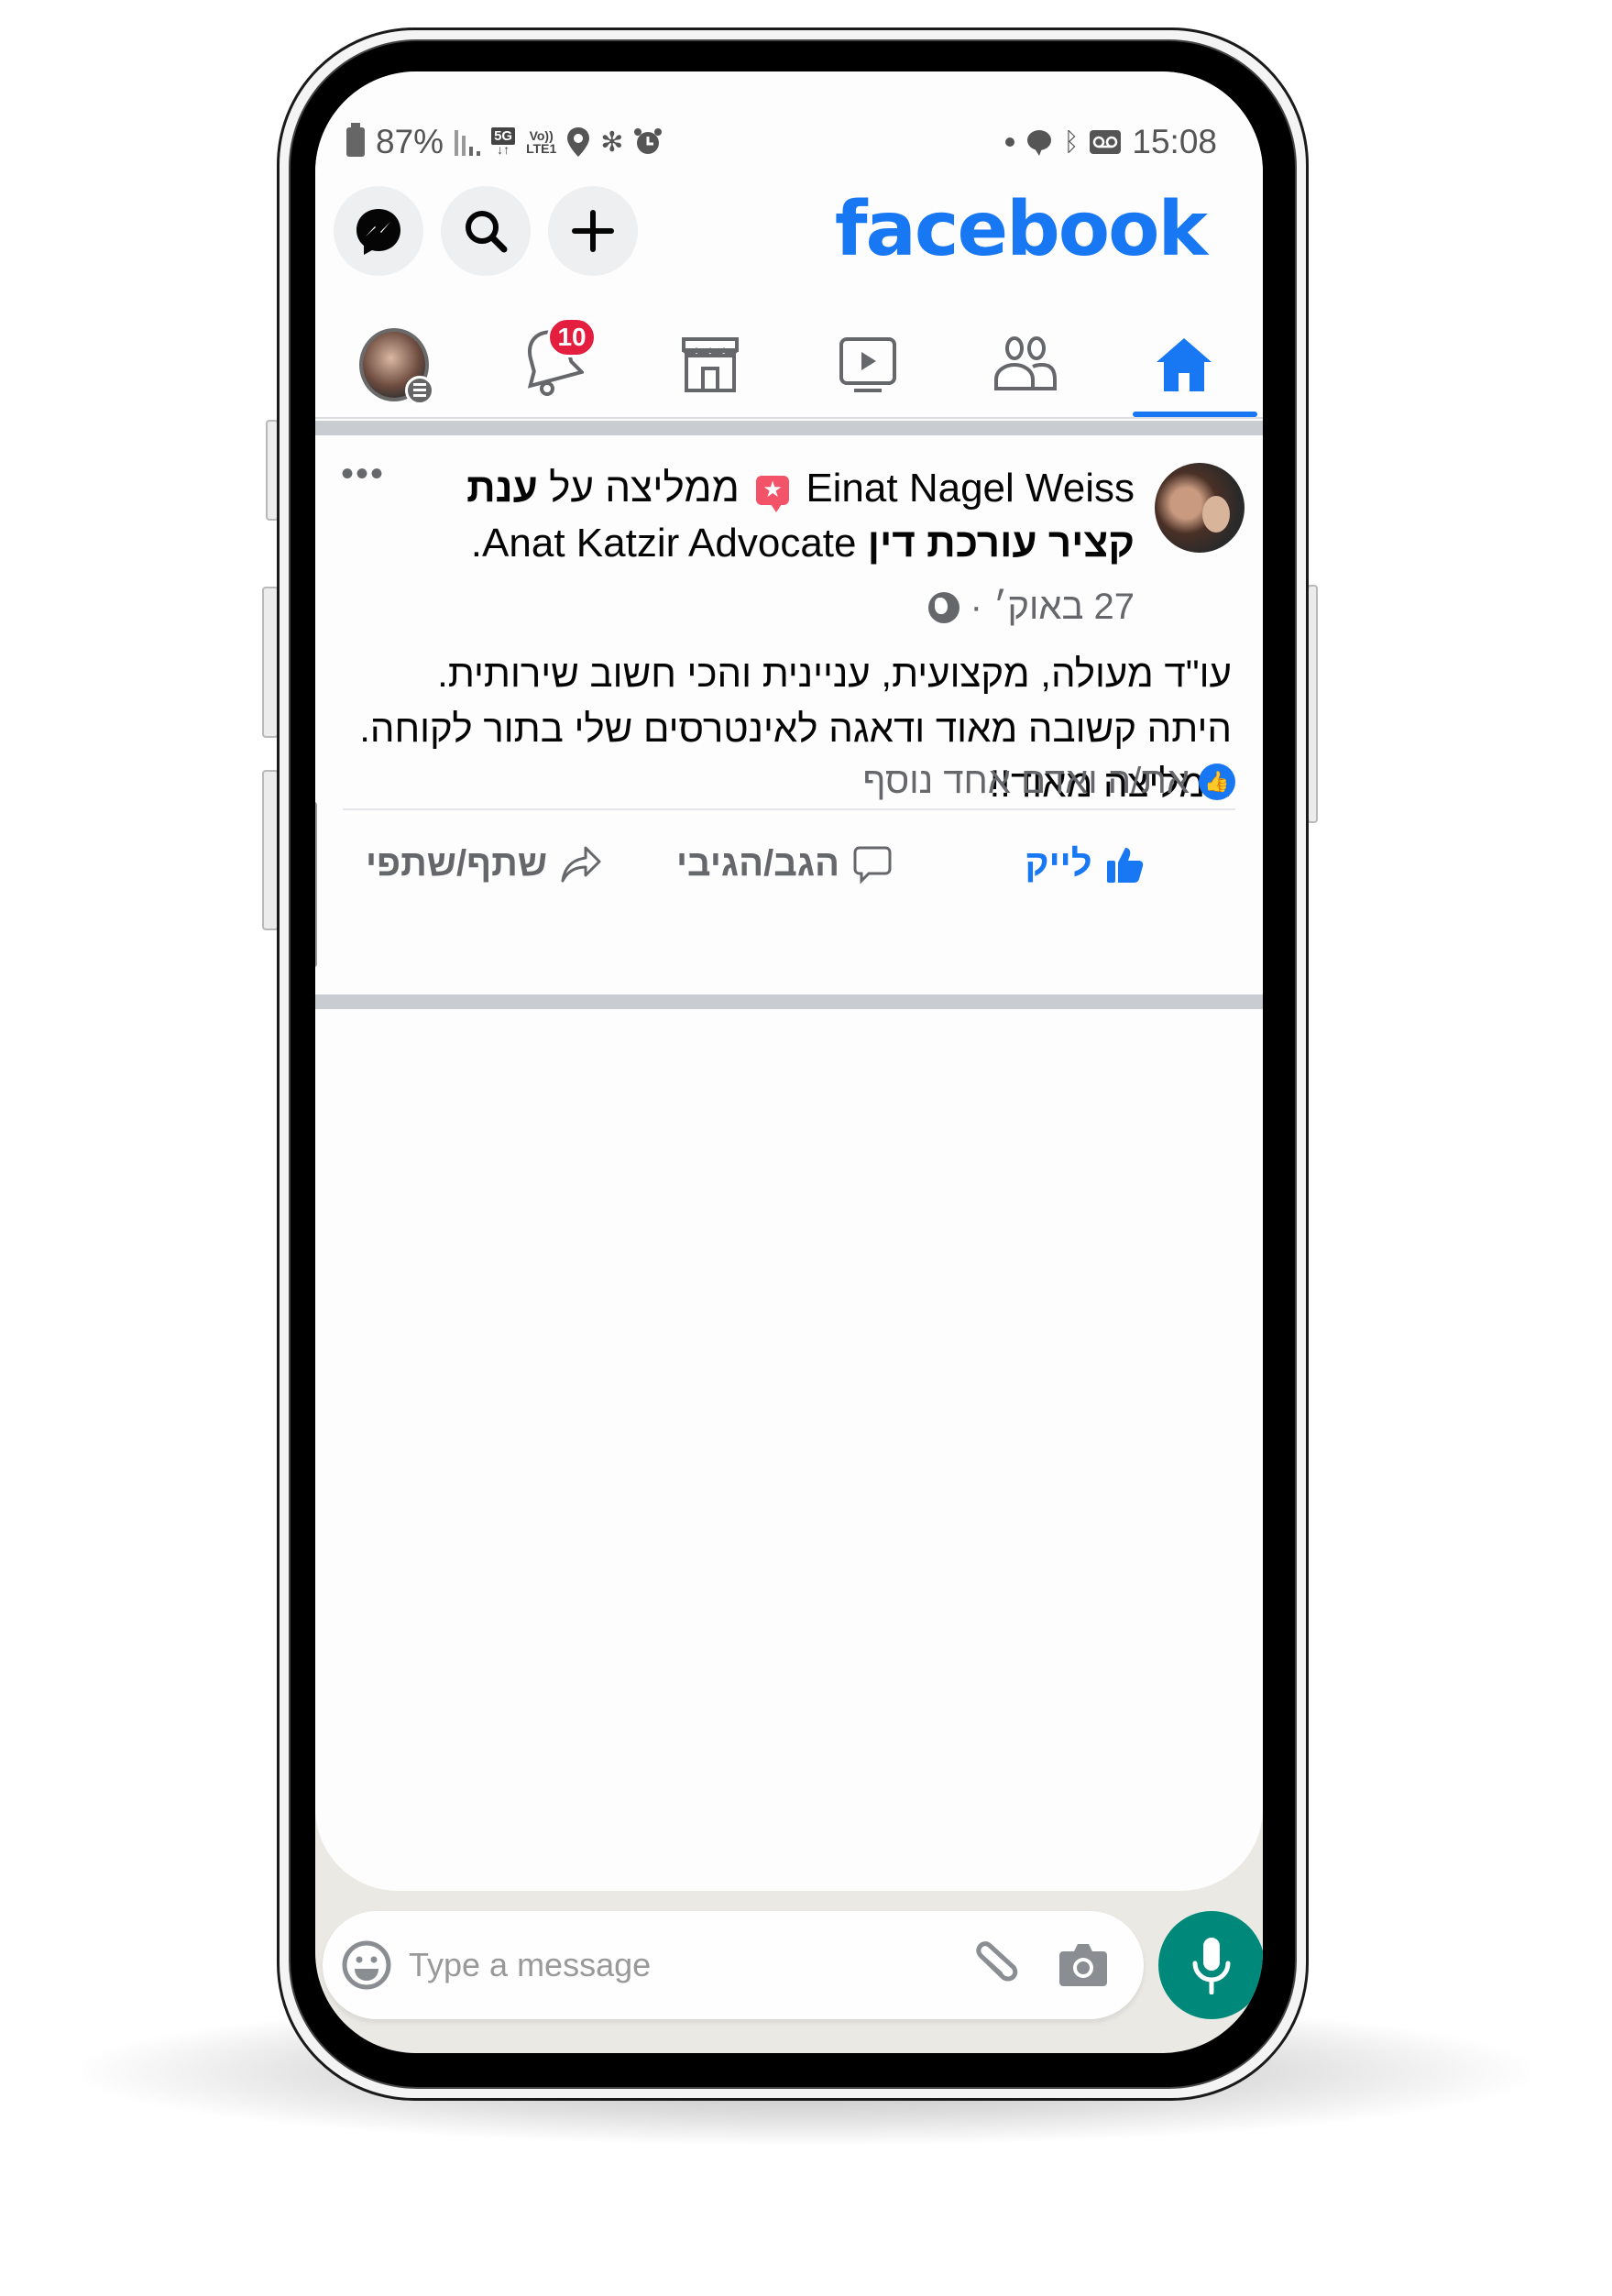  Describe the element at coordinates (420, 390) in the screenshot. I see `menu-icon` at that location.